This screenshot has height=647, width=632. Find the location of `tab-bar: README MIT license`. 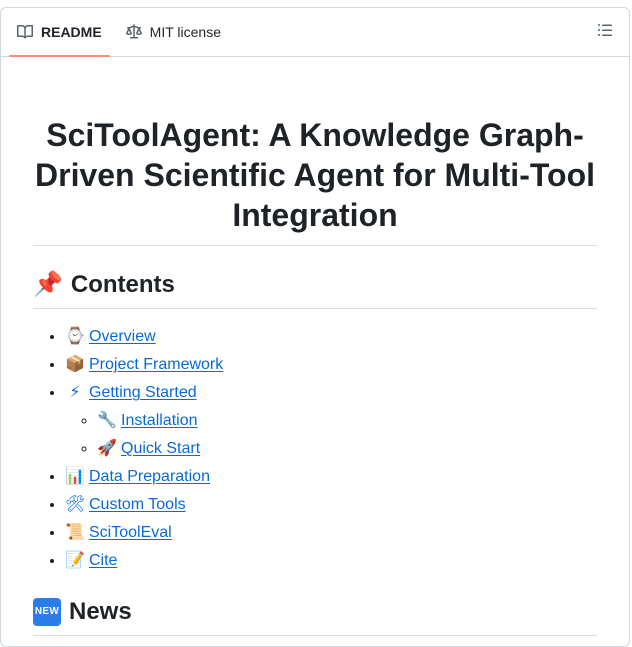

tab-bar: README MIT license is located at coordinates (315, 32).